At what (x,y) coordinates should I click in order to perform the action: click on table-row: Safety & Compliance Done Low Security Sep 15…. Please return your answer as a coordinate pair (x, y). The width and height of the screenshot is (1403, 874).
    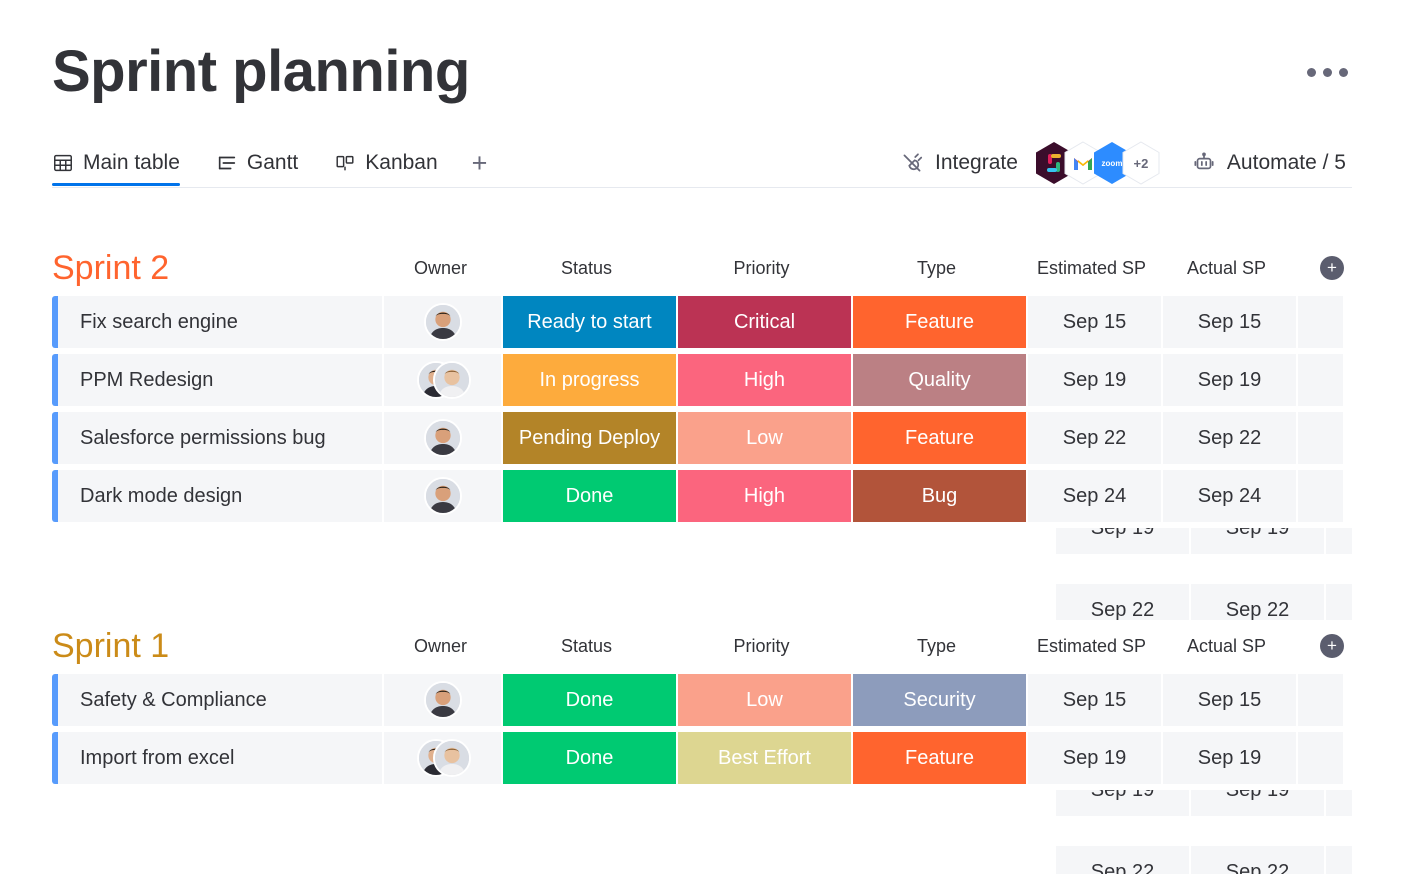
    Looking at the image, I should click on (702, 700).